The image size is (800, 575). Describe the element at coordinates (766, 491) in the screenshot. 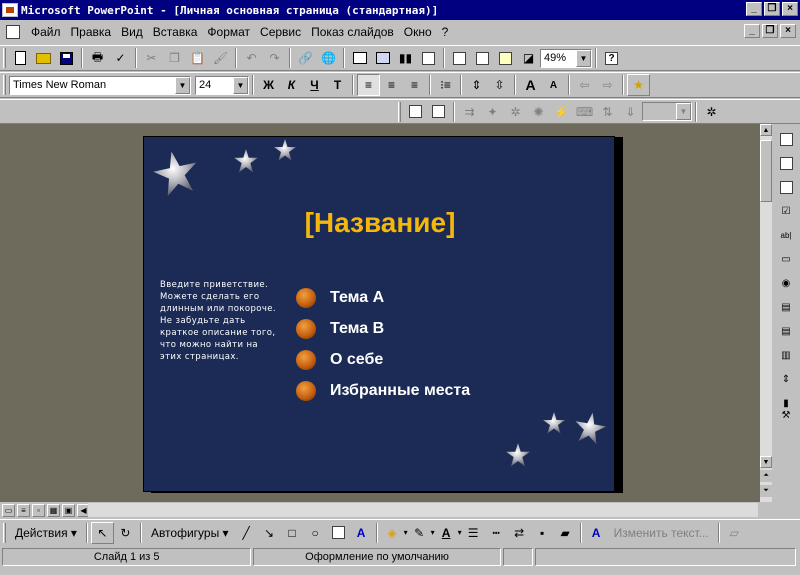

I see `next-slide-icon: ⏷` at that location.